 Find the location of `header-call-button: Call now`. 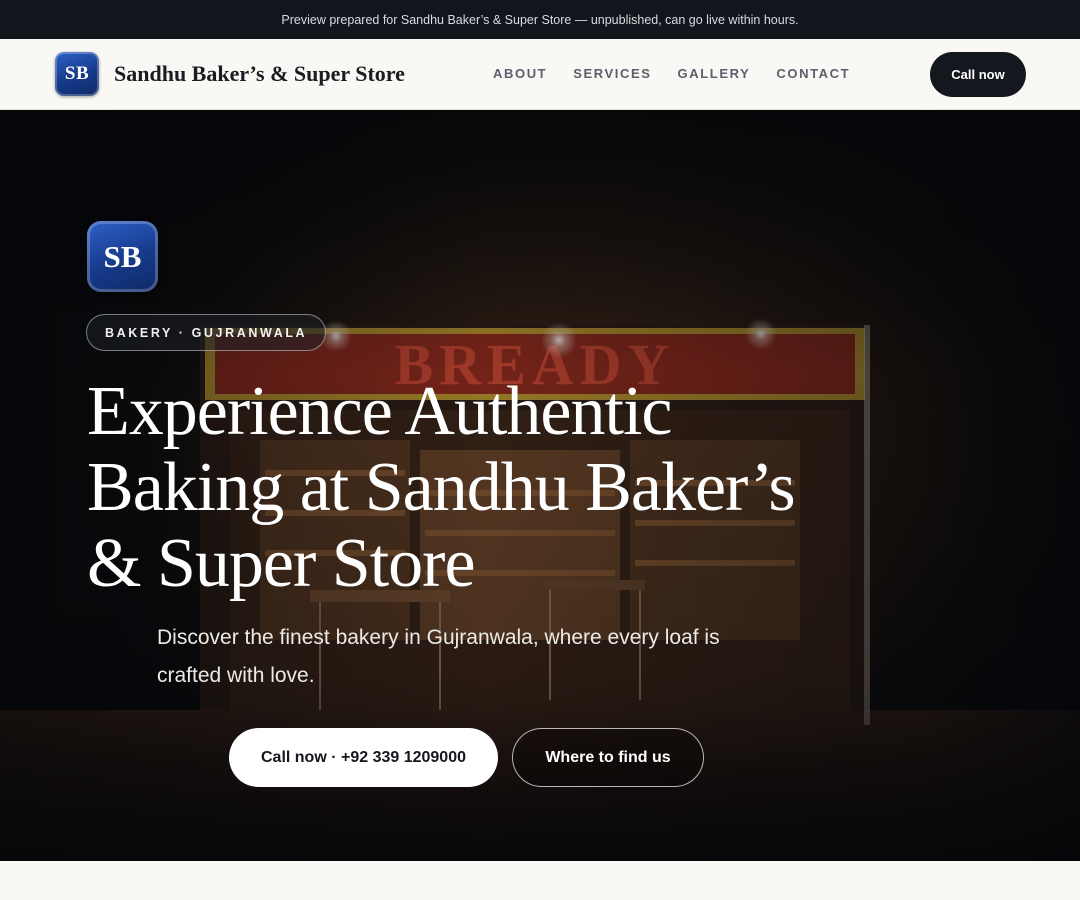

header-call-button: Call now is located at coordinates (978, 74).